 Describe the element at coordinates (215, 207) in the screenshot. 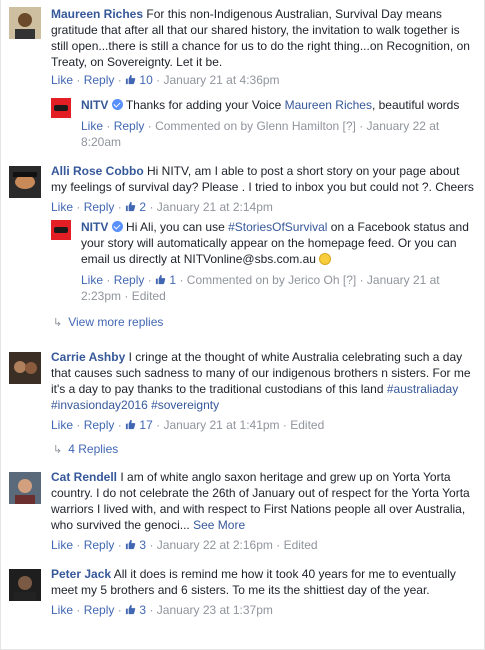

I see `timestamp: January 21 at 2:14pm` at that location.